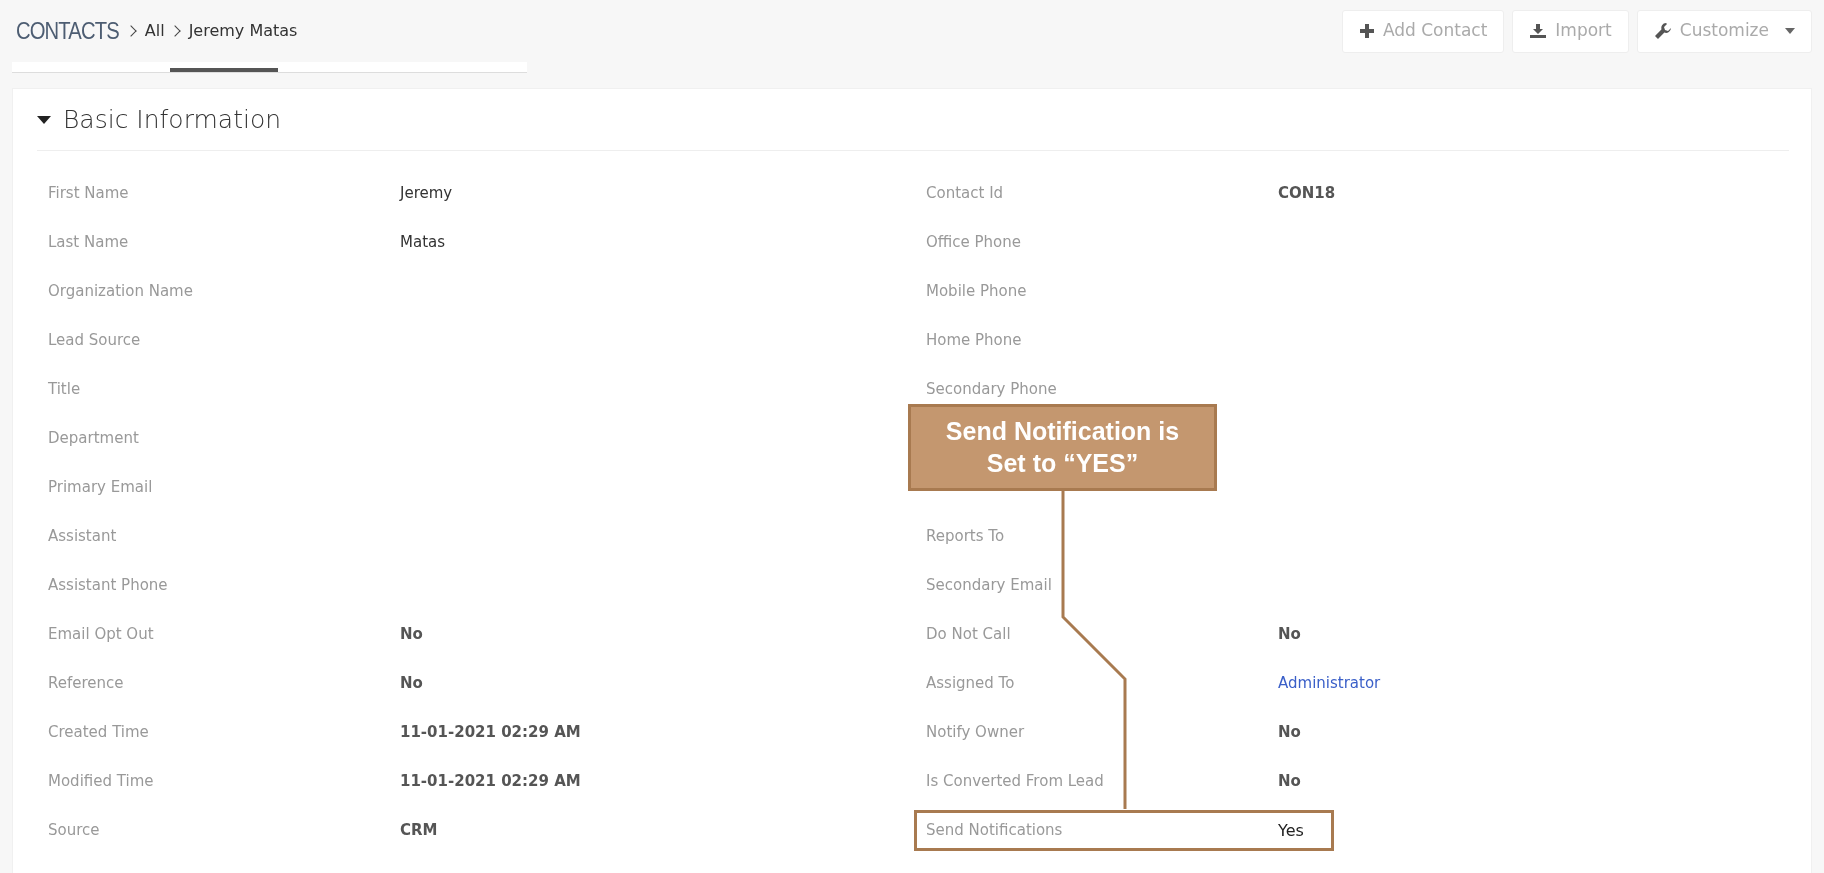 This screenshot has height=873, width=1824. Describe the element at coordinates (1015, 781) in the screenshot. I see `field-label: Is Converted From Lead` at that location.